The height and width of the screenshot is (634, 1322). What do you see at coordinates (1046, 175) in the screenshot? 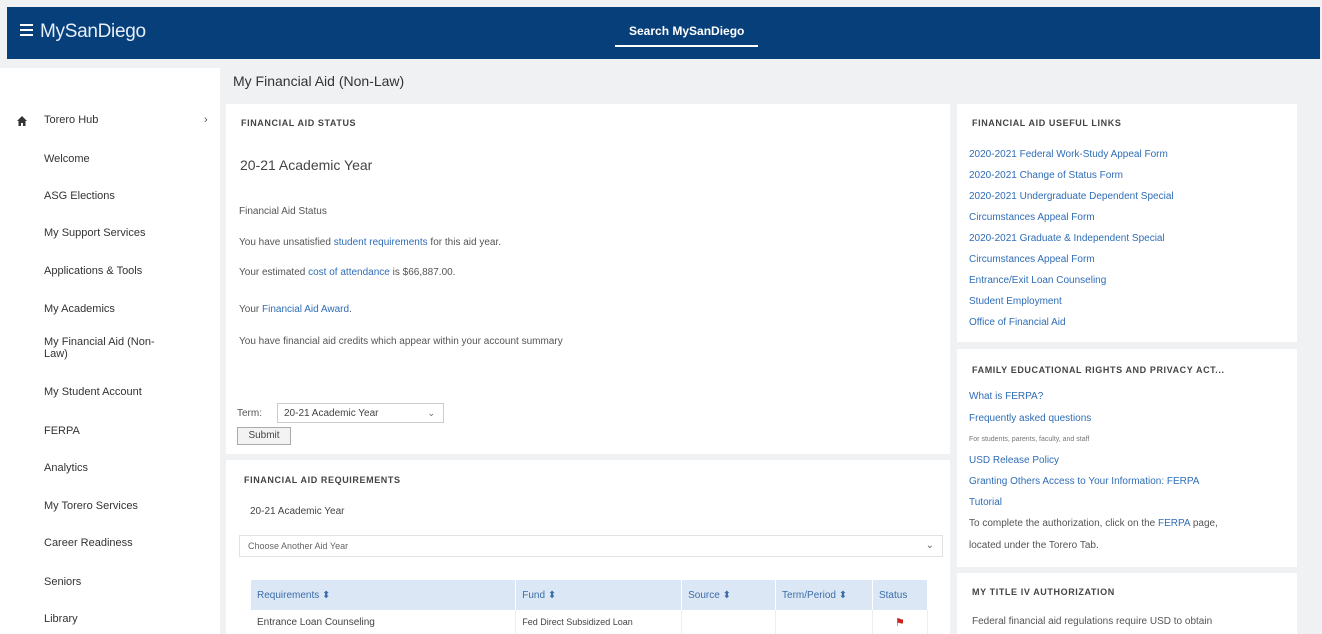
I see `change-of-status-link: 2020-2021 Change of Status Form` at bounding box center [1046, 175].